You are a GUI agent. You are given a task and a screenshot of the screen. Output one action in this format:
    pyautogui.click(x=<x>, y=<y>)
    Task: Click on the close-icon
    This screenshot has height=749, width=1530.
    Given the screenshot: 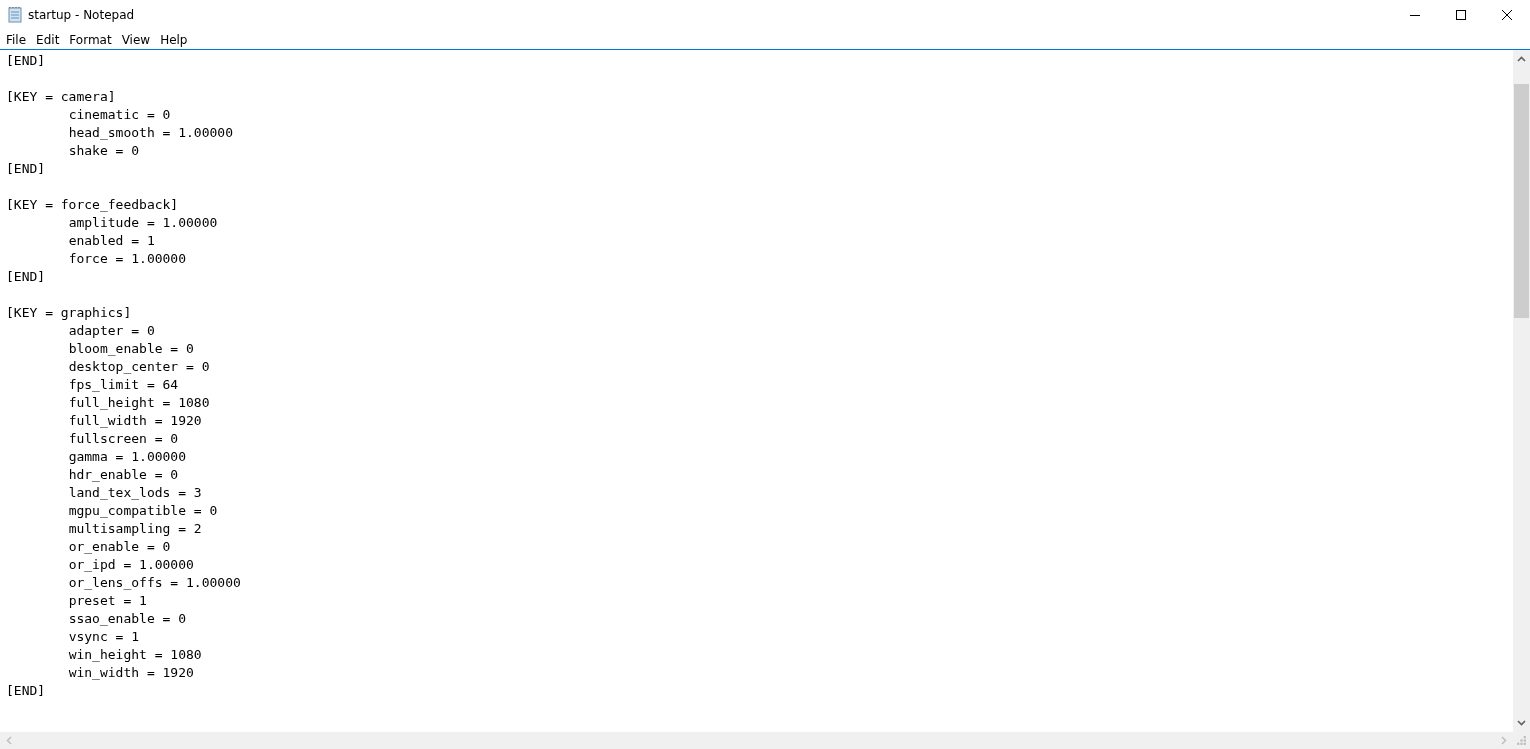 What is the action you would take?
    pyautogui.click(x=1507, y=15)
    